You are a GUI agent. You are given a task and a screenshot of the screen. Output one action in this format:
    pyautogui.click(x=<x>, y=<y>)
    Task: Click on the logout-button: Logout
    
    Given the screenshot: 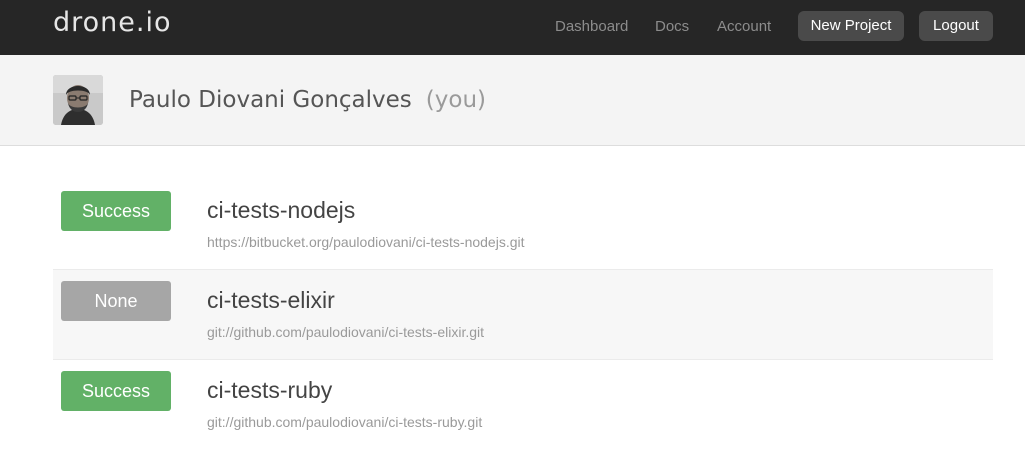 What is the action you would take?
    pyautogui.click(x=956, y=26)
    